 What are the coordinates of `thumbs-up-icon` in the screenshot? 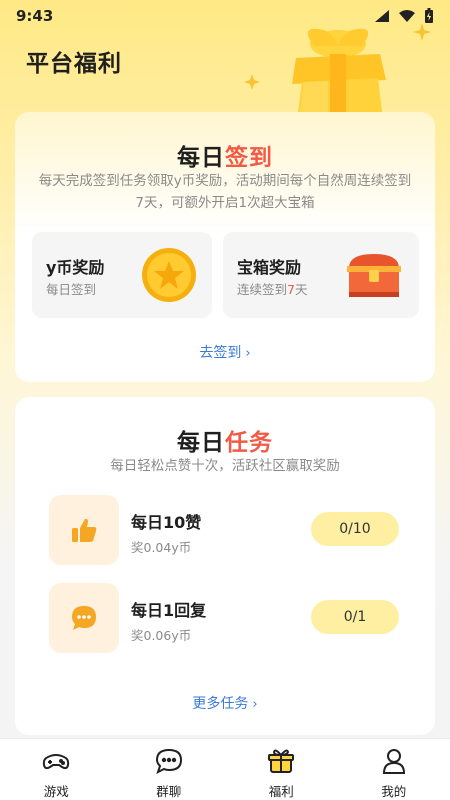 It's located at (84, 530).